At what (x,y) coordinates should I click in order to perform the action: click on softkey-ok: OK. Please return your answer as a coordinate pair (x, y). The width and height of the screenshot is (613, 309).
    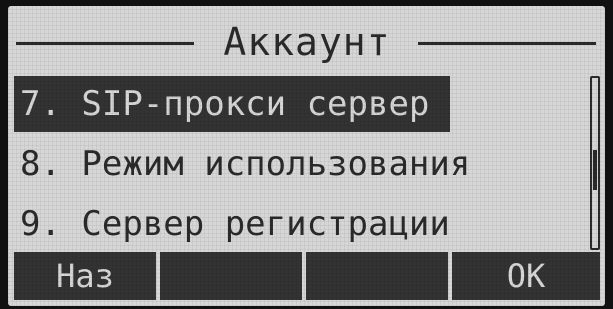
    Looking at the image, I should click on (526, 276).